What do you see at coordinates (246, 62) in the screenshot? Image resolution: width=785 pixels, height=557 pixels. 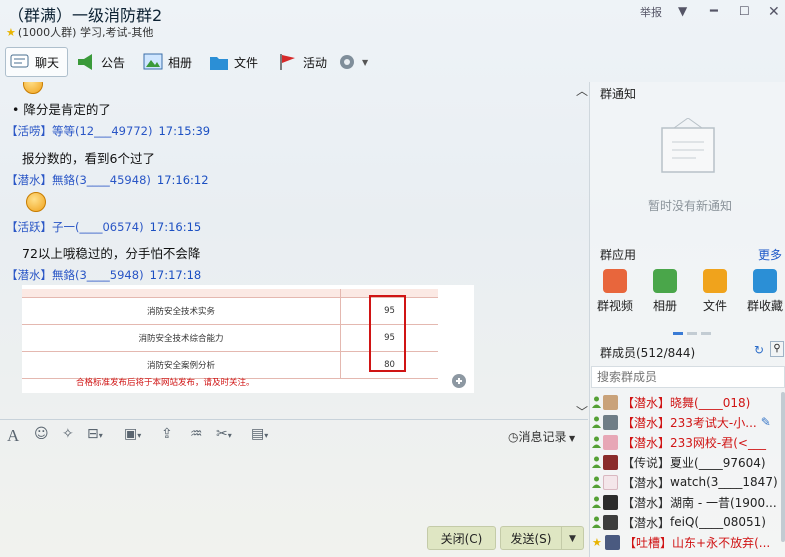 I see `tab-files-label: 文件` at bounding box center [246, 62].